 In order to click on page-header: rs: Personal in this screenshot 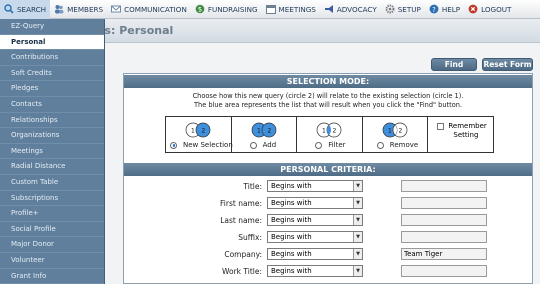, I will do `click(319, 31)`.